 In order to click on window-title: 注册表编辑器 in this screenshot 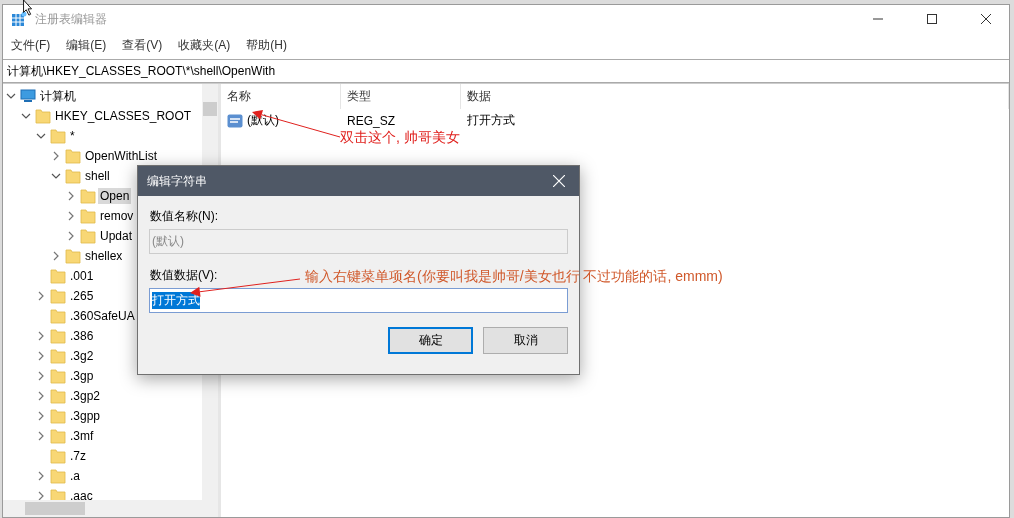, I will do `click(71, 19)`.